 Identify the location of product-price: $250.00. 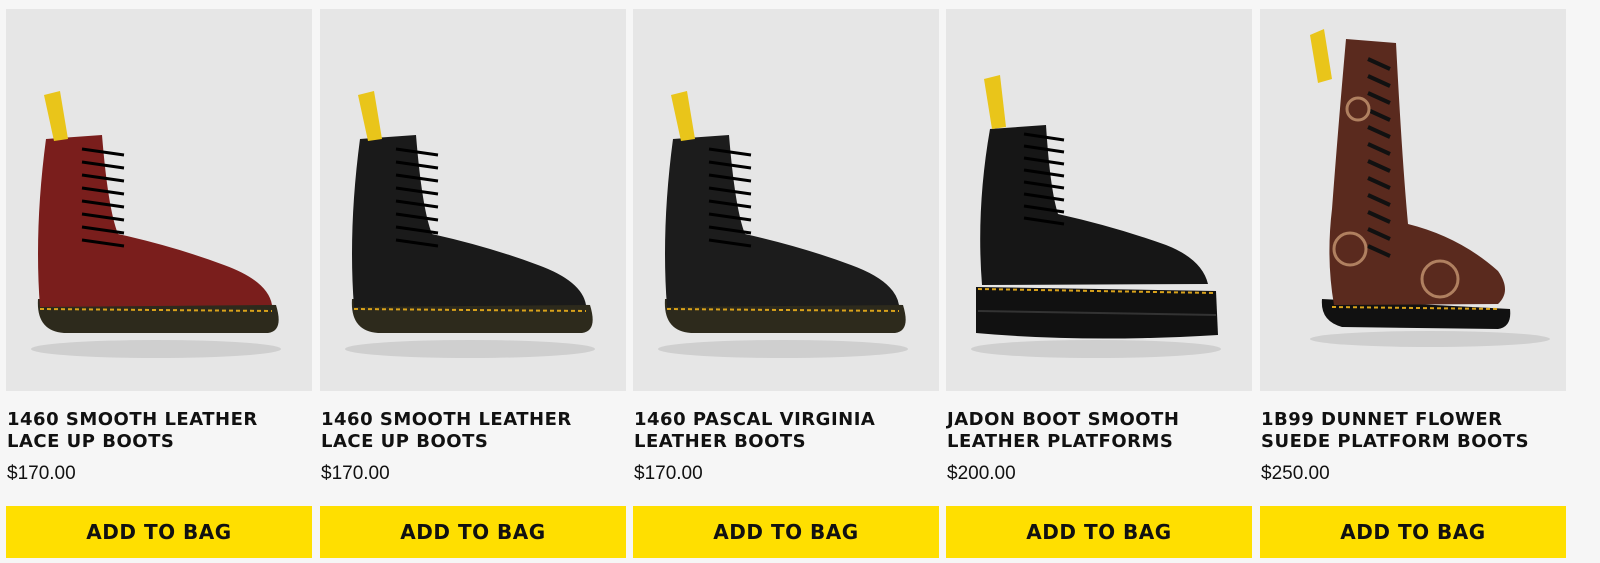
(1295, 473).